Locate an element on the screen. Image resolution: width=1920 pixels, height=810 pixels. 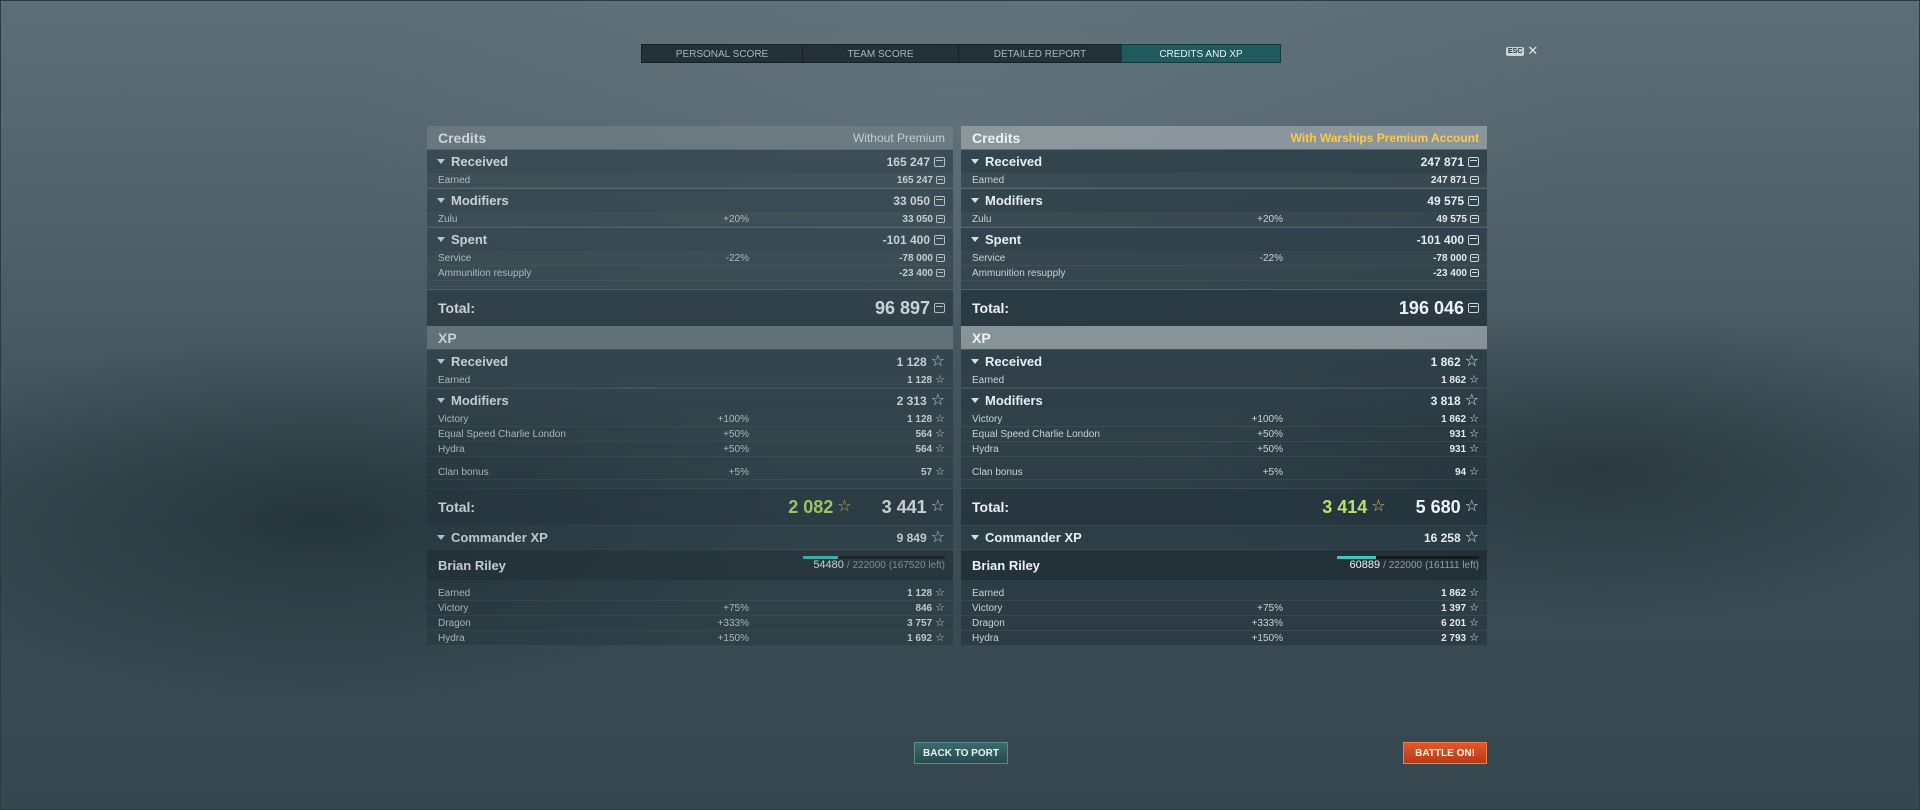
received-group: Received 165 247 is located at coordinates (690, 161).